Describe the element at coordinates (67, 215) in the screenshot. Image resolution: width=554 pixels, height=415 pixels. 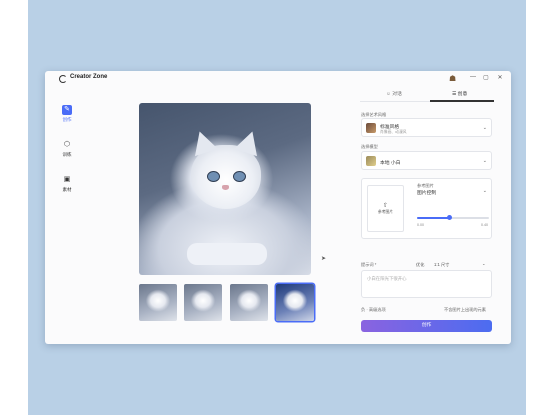
I see `sidebar: ✎ 创作 ⬡ 训练 ▣ 素材` at that location.